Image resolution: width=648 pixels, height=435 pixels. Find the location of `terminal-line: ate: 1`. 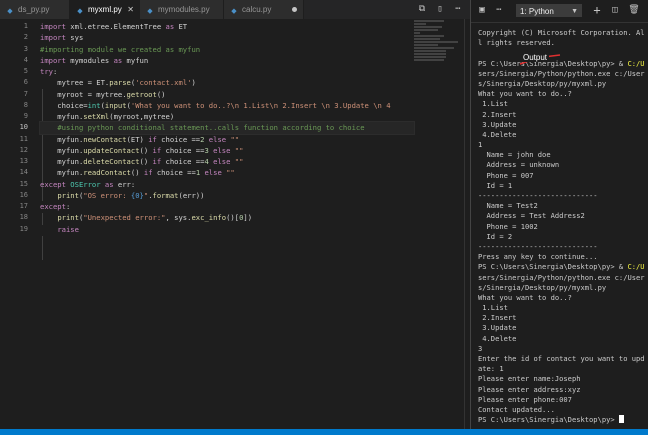

terminal-line: ate: 1 is located at coordinates (491, 369).